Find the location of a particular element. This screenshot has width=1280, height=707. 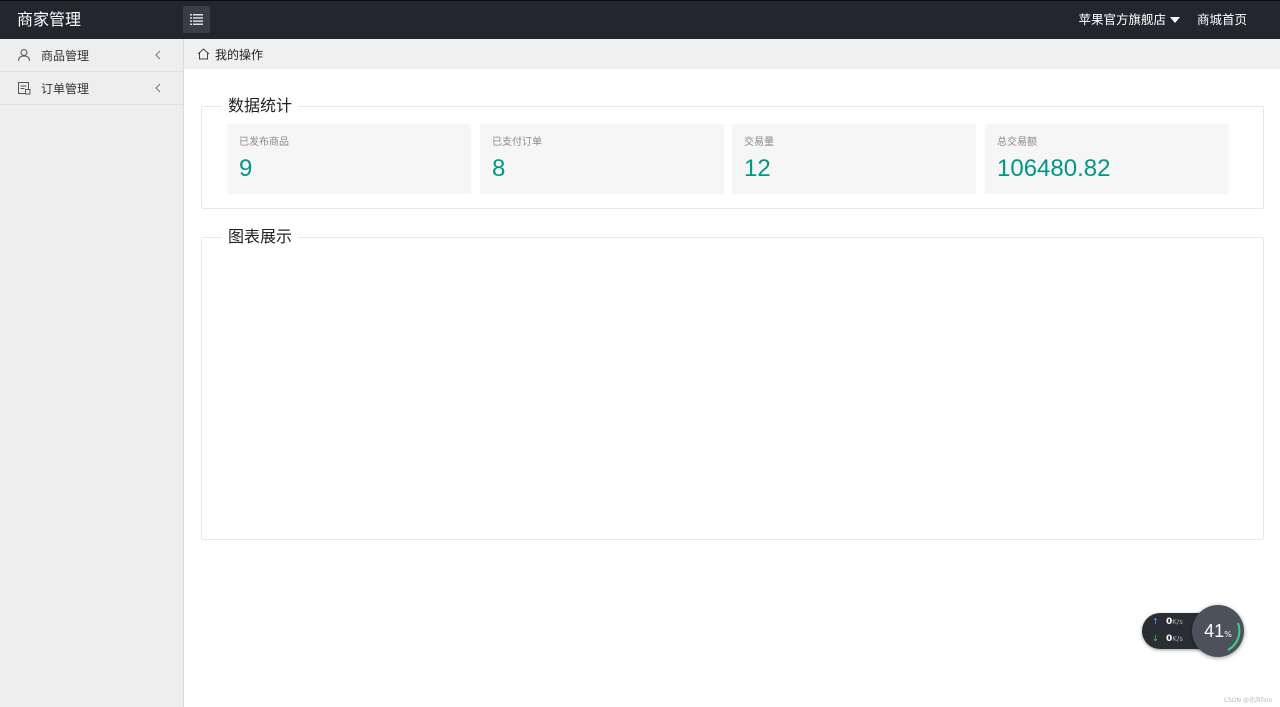

list-icon is located at coordinates (196, 19).